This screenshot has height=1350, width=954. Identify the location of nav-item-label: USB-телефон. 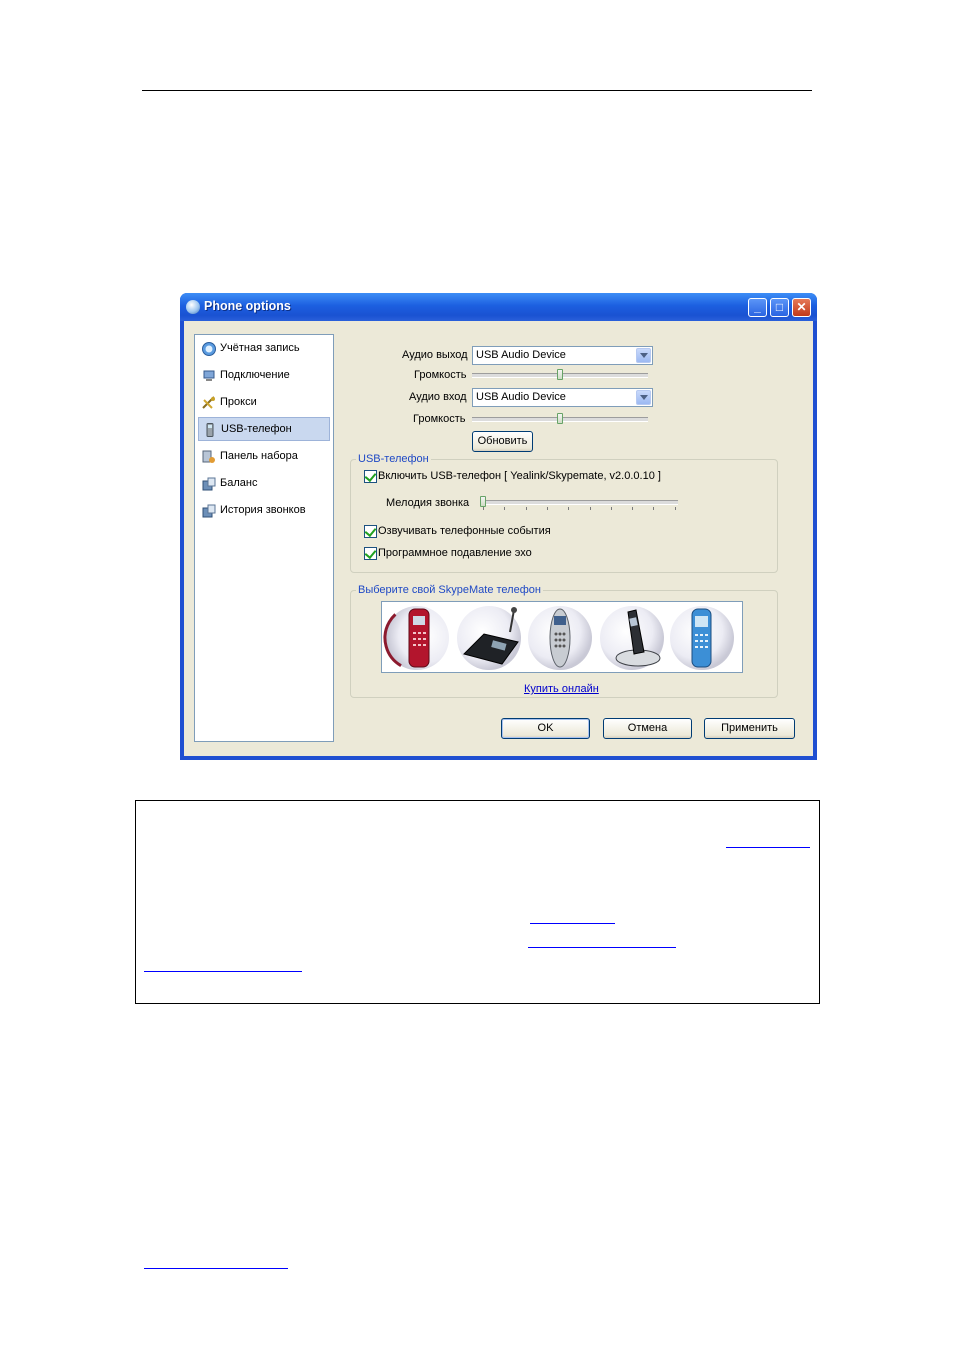
(256, 429).